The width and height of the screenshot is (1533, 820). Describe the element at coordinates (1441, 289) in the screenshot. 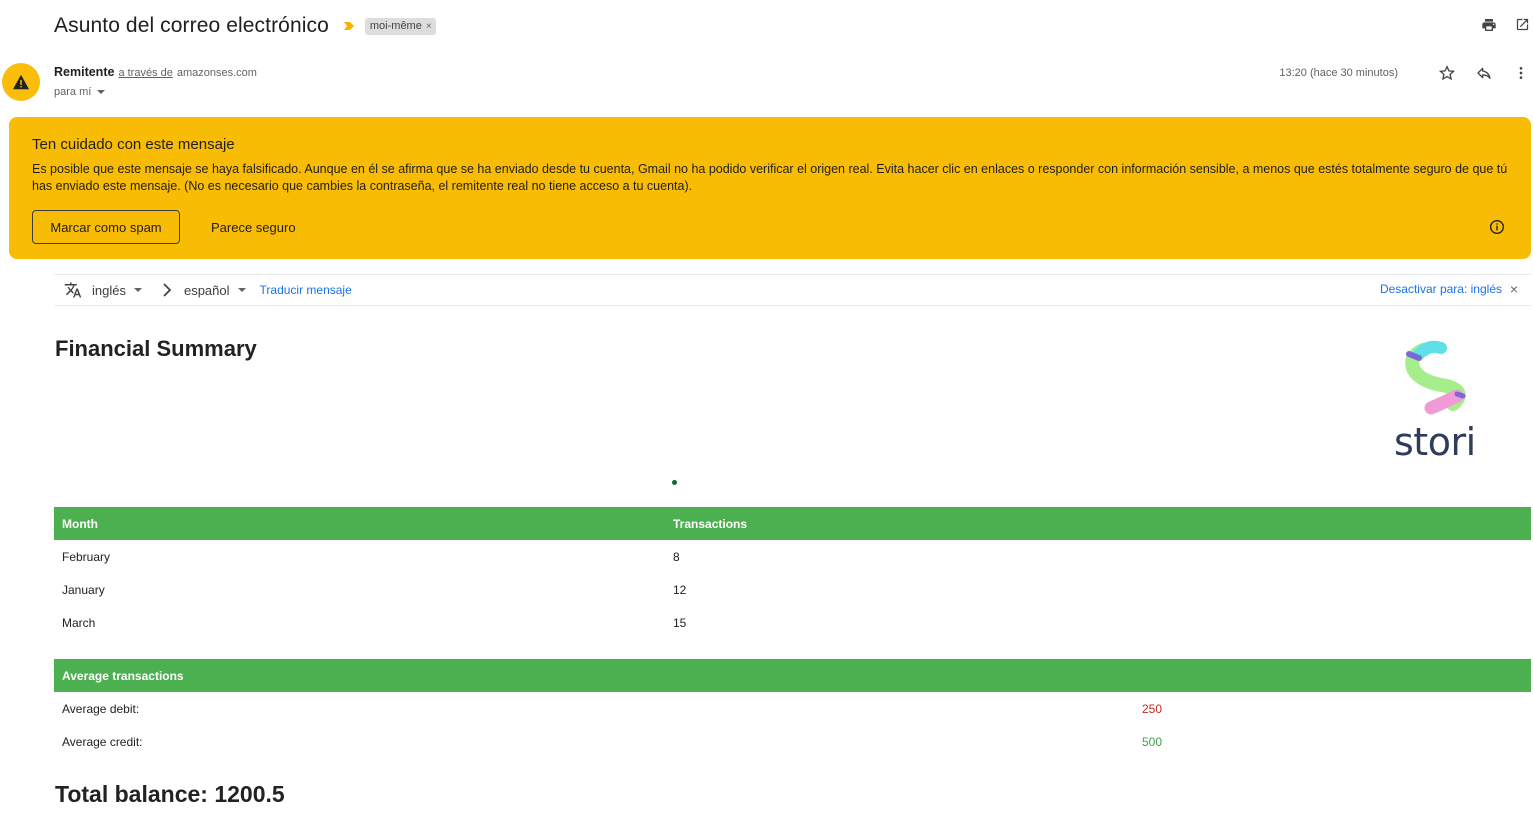

I see `disable-translation-link: Desactivar para: inglés` at that location.